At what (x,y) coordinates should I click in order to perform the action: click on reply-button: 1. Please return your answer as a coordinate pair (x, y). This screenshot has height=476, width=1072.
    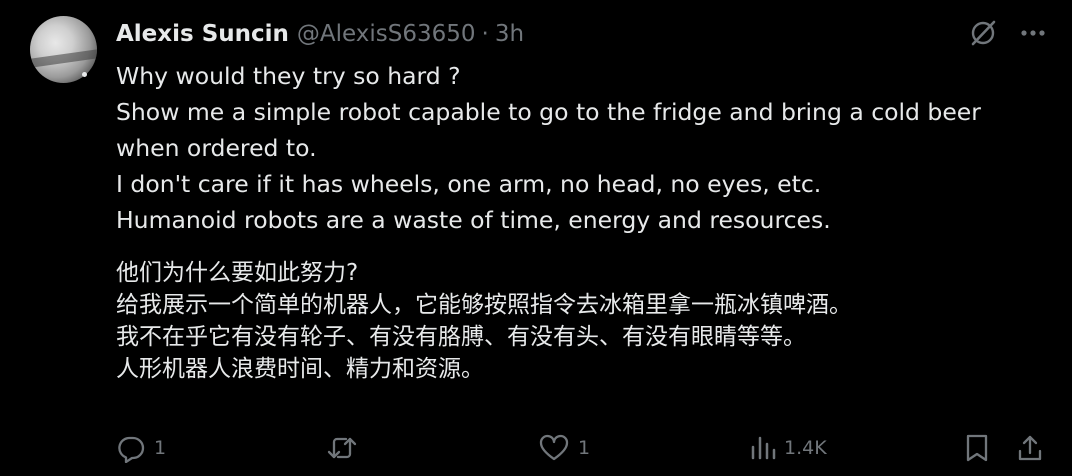
    Looking at the image, I should click on (141, 448).